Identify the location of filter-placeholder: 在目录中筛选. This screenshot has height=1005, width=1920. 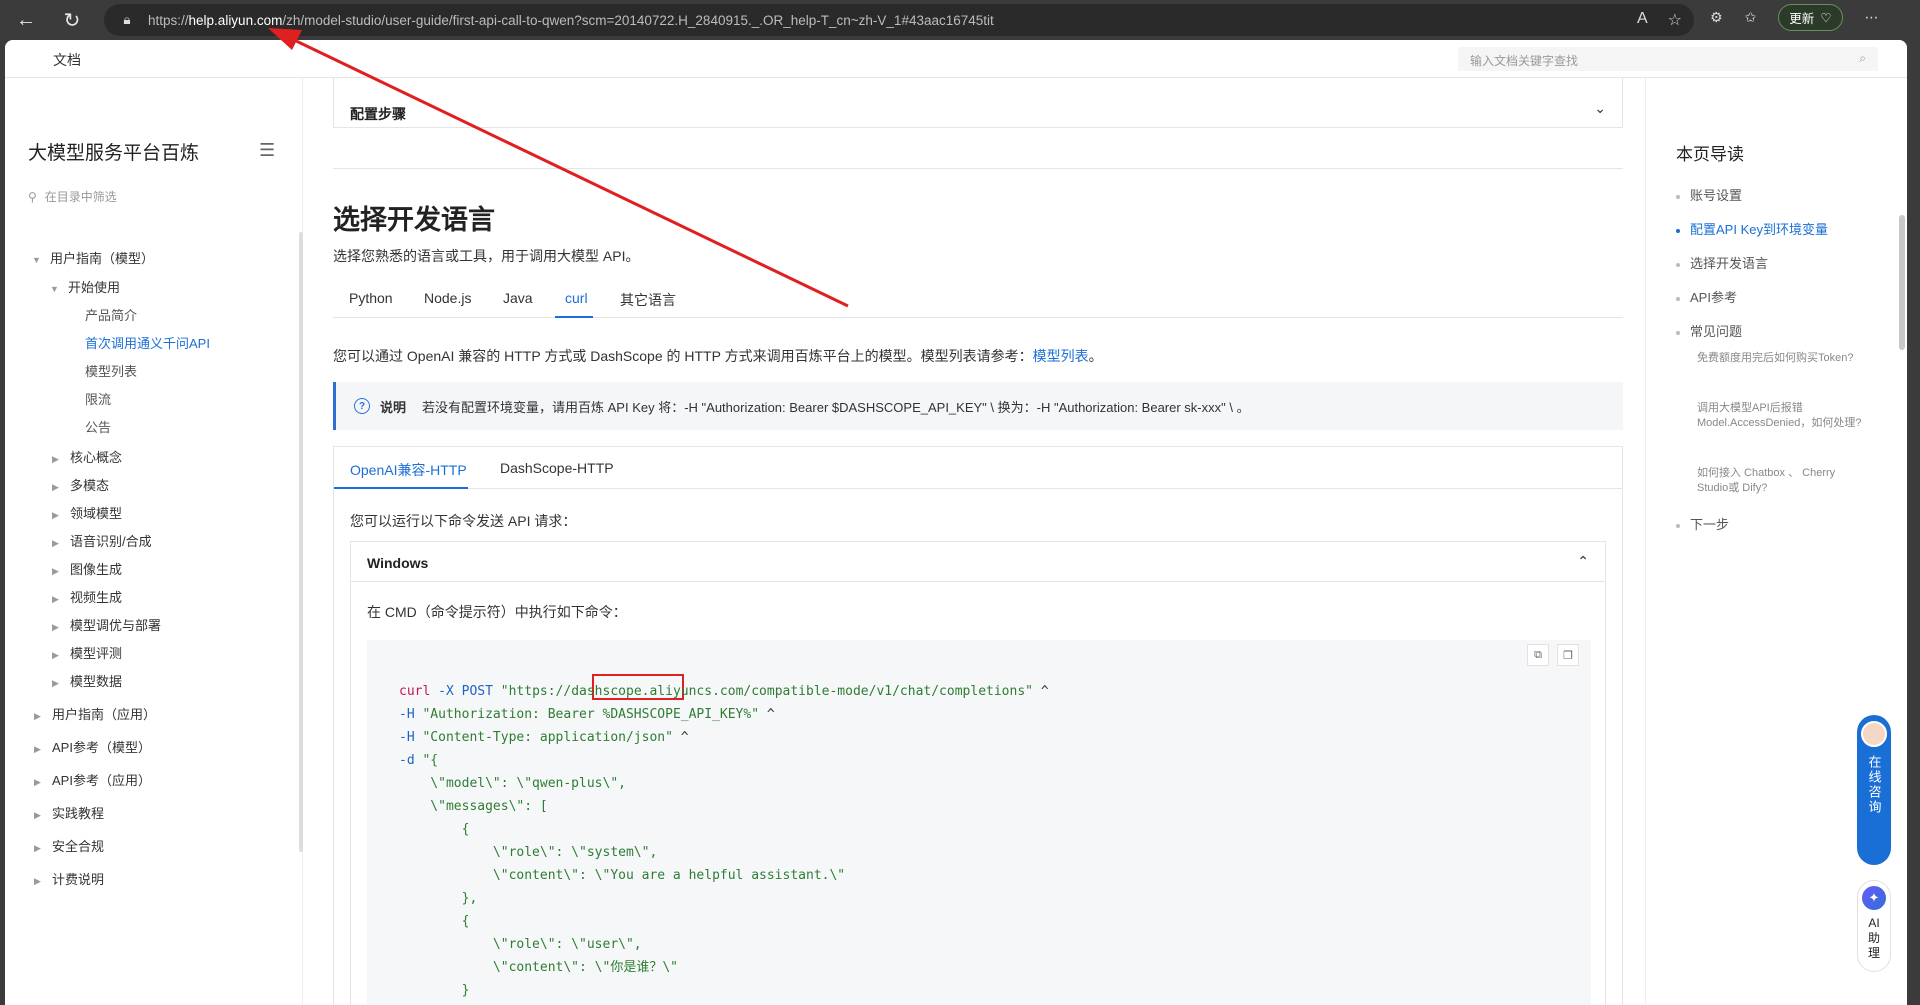
(80, 197).